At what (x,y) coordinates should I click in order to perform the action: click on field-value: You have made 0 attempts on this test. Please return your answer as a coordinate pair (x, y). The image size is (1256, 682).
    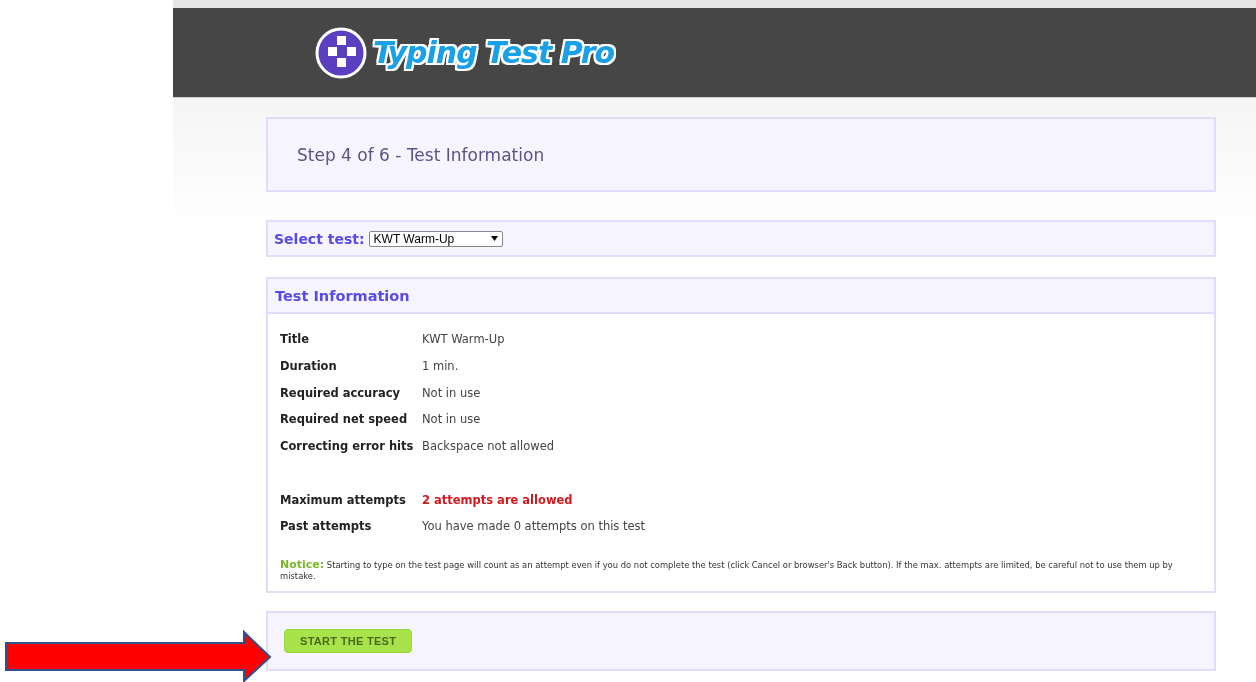
    Looking at the image, I should click on (534, 526).